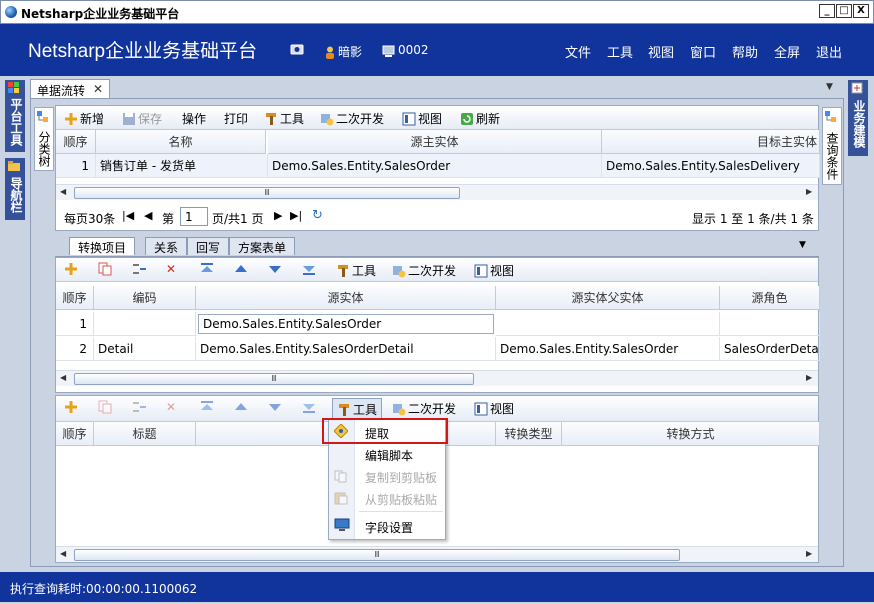 This screenshot has height=604, width=874. I want to click on mapping-dev-button: 二次开发, so click(424, 408).